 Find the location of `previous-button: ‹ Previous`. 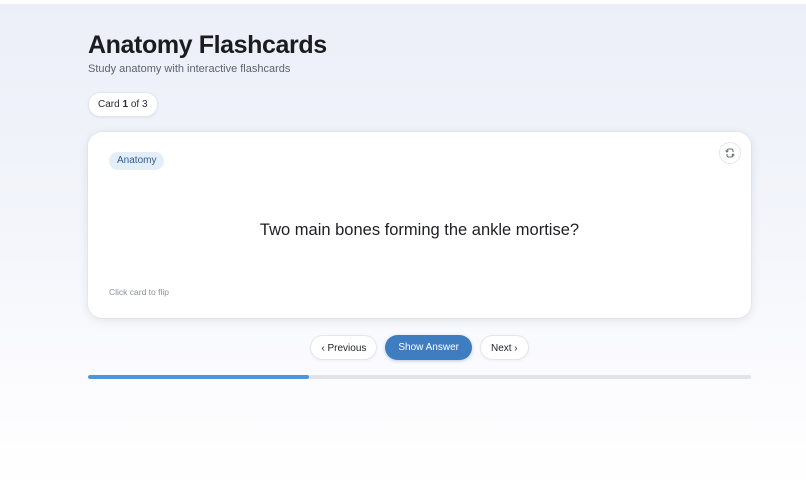

previous-button: ‹ Previous is located at coordinates (344, 347).